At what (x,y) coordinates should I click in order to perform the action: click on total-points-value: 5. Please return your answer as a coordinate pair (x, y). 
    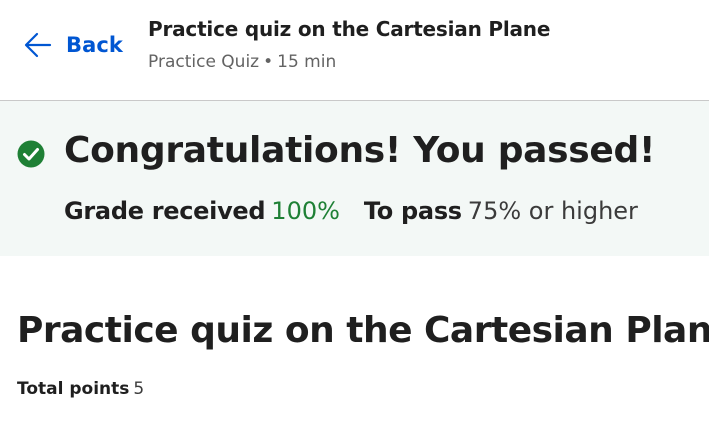
    Looking at the image, I should click on (139, 389).